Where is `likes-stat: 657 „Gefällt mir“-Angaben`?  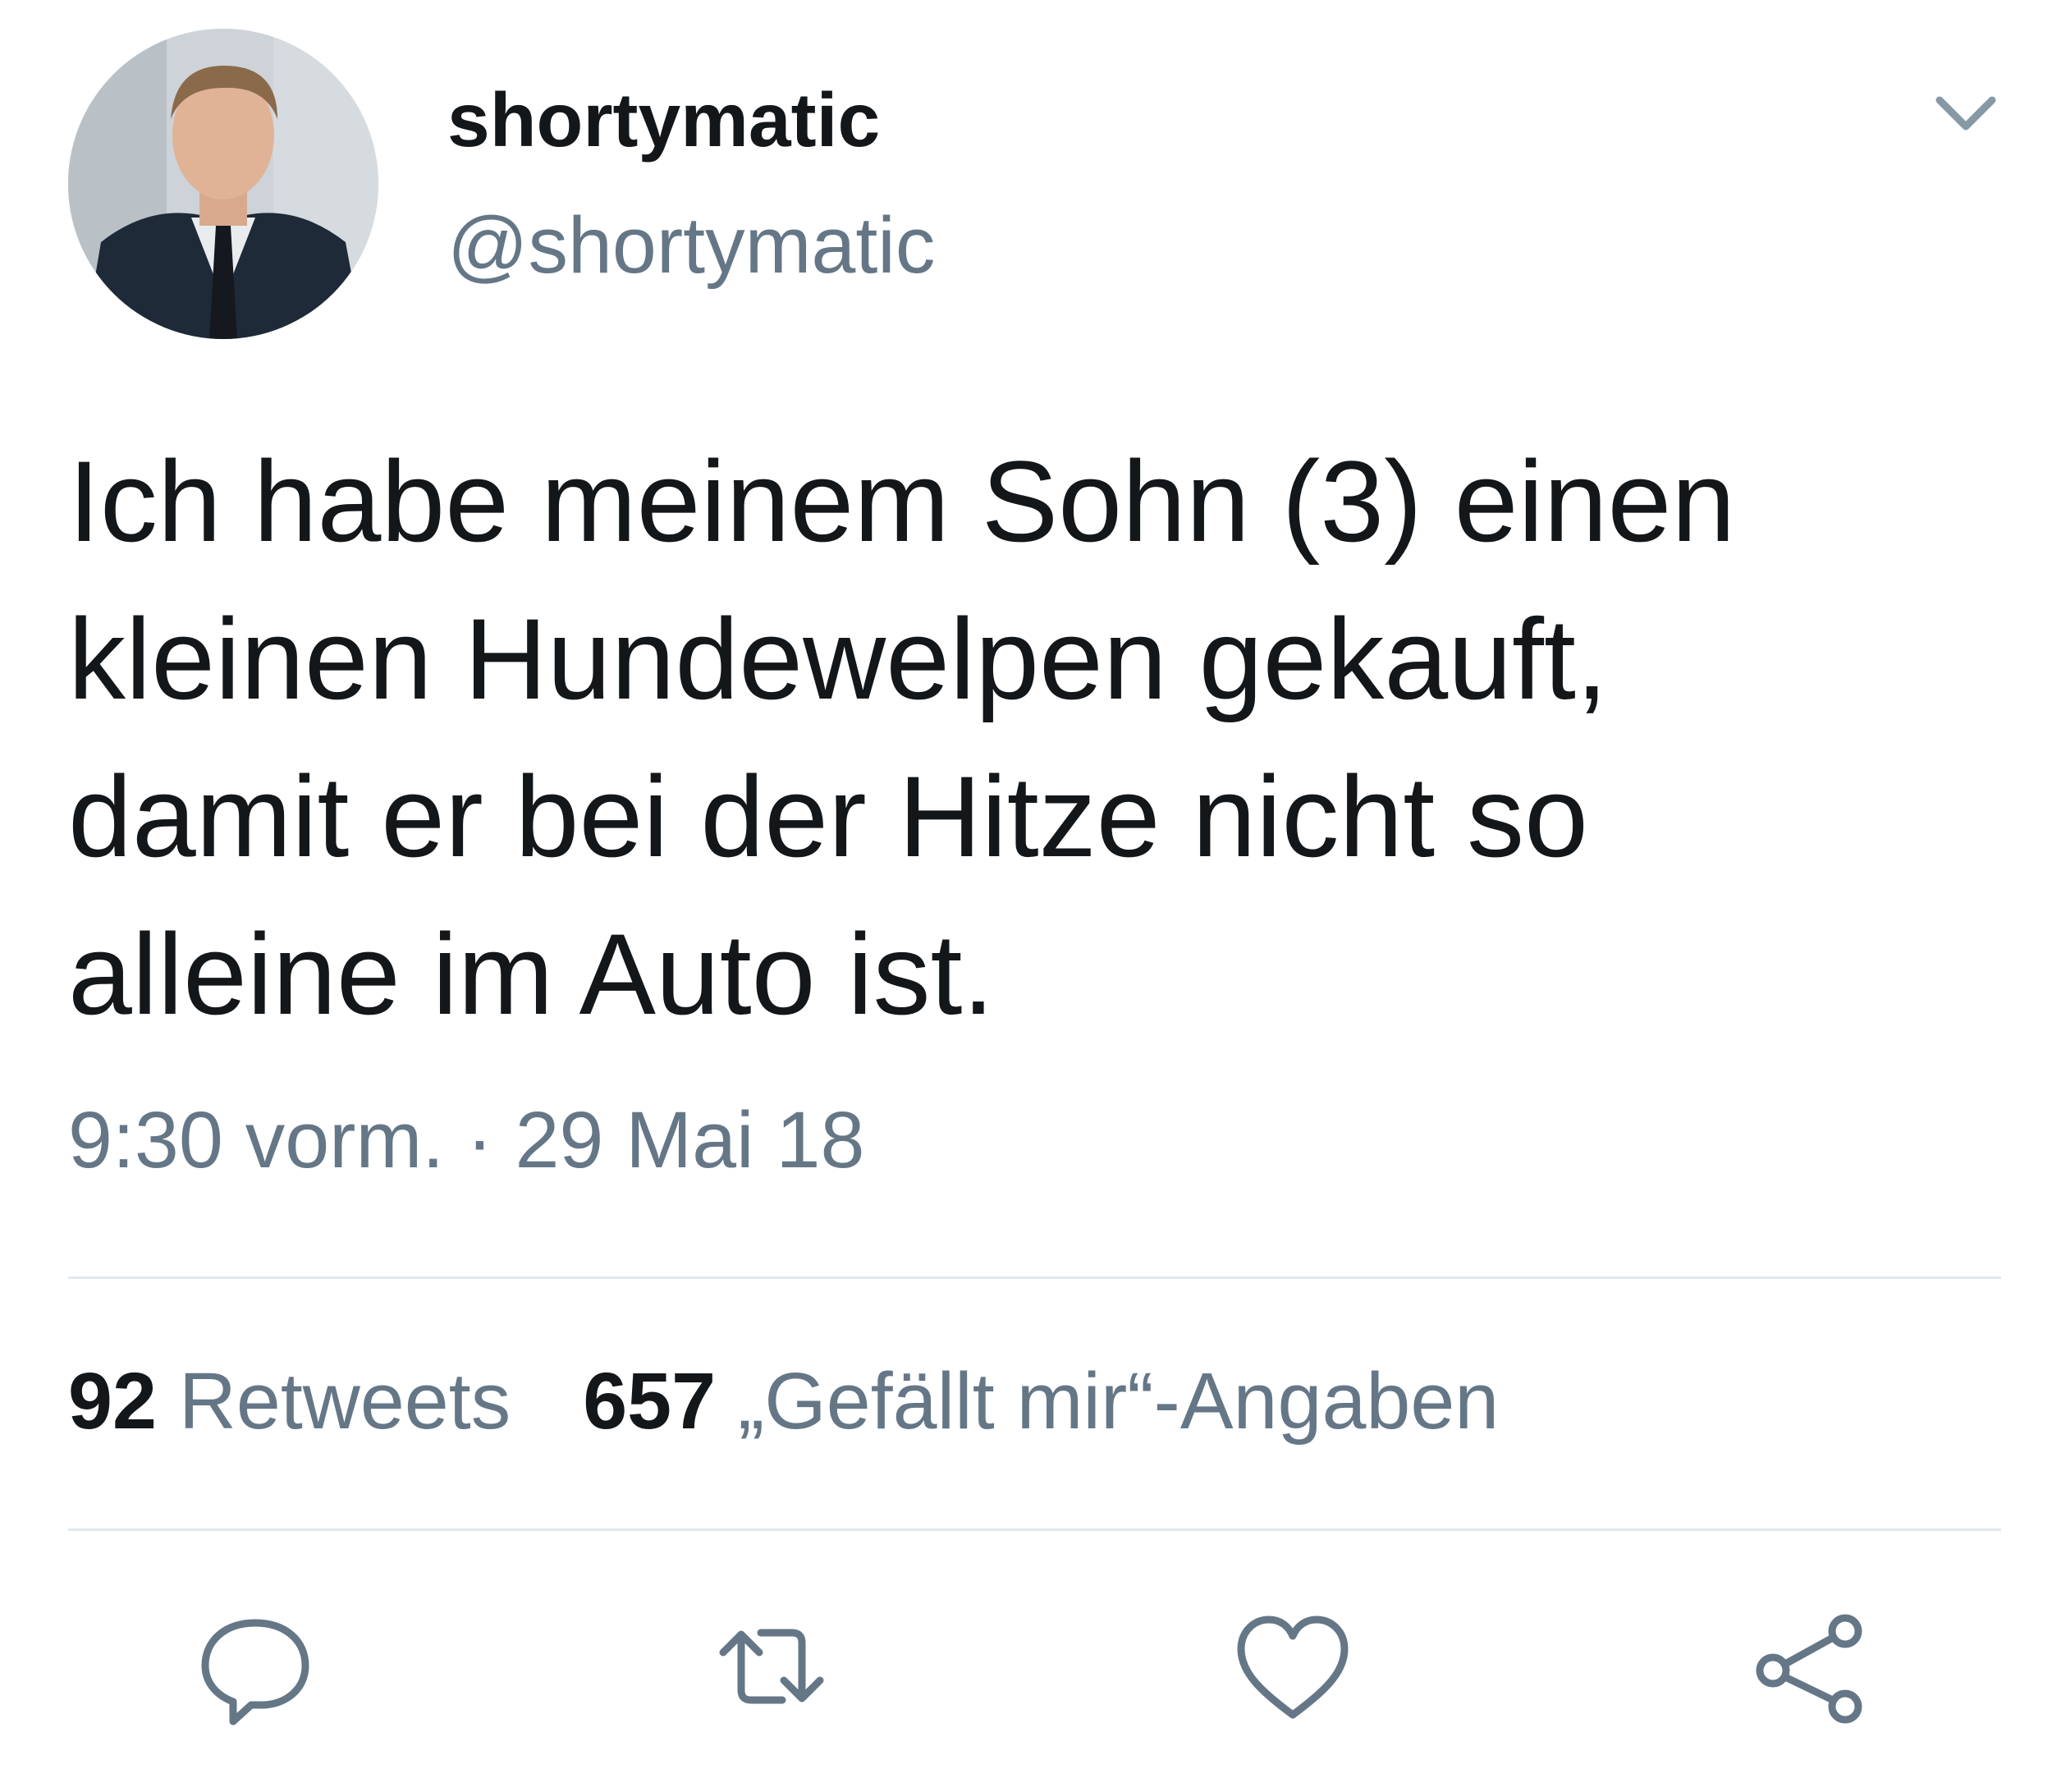
likes-stat: 657 „Gefällt mir“-Angaben is located at coordinates (1041, 1401).